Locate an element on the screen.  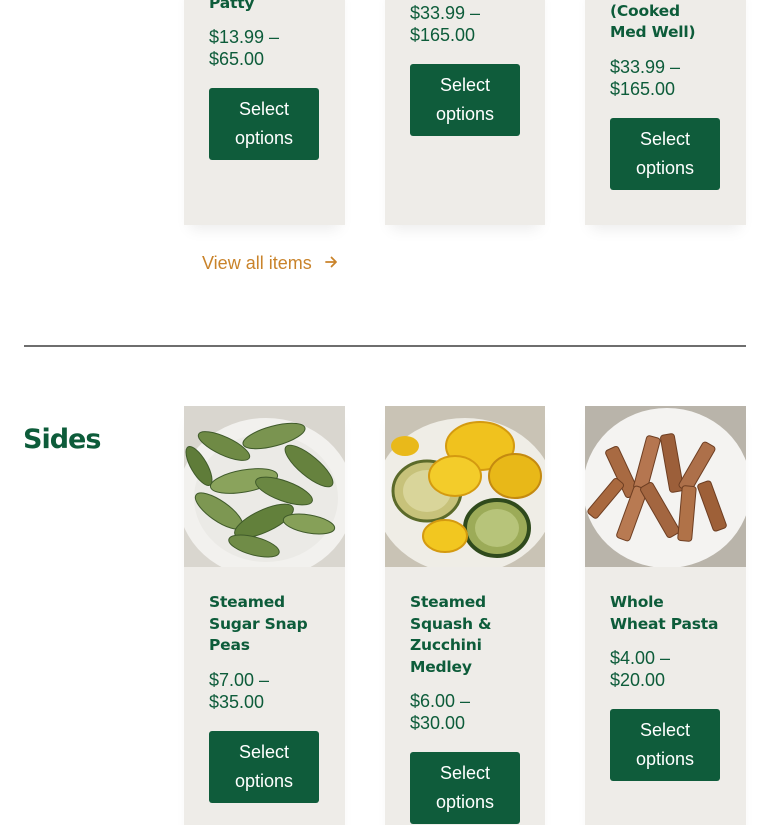
product-name: Steamed Sugar Snap Peas is located at coordinates (264, 624).